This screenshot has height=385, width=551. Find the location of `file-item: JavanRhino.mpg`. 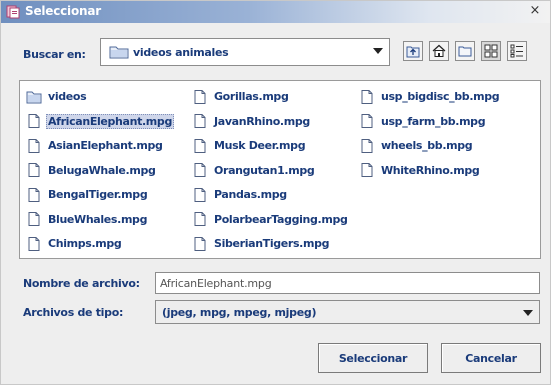

file-item: JavanRhino.mpg is located at coordinates (252, 121).